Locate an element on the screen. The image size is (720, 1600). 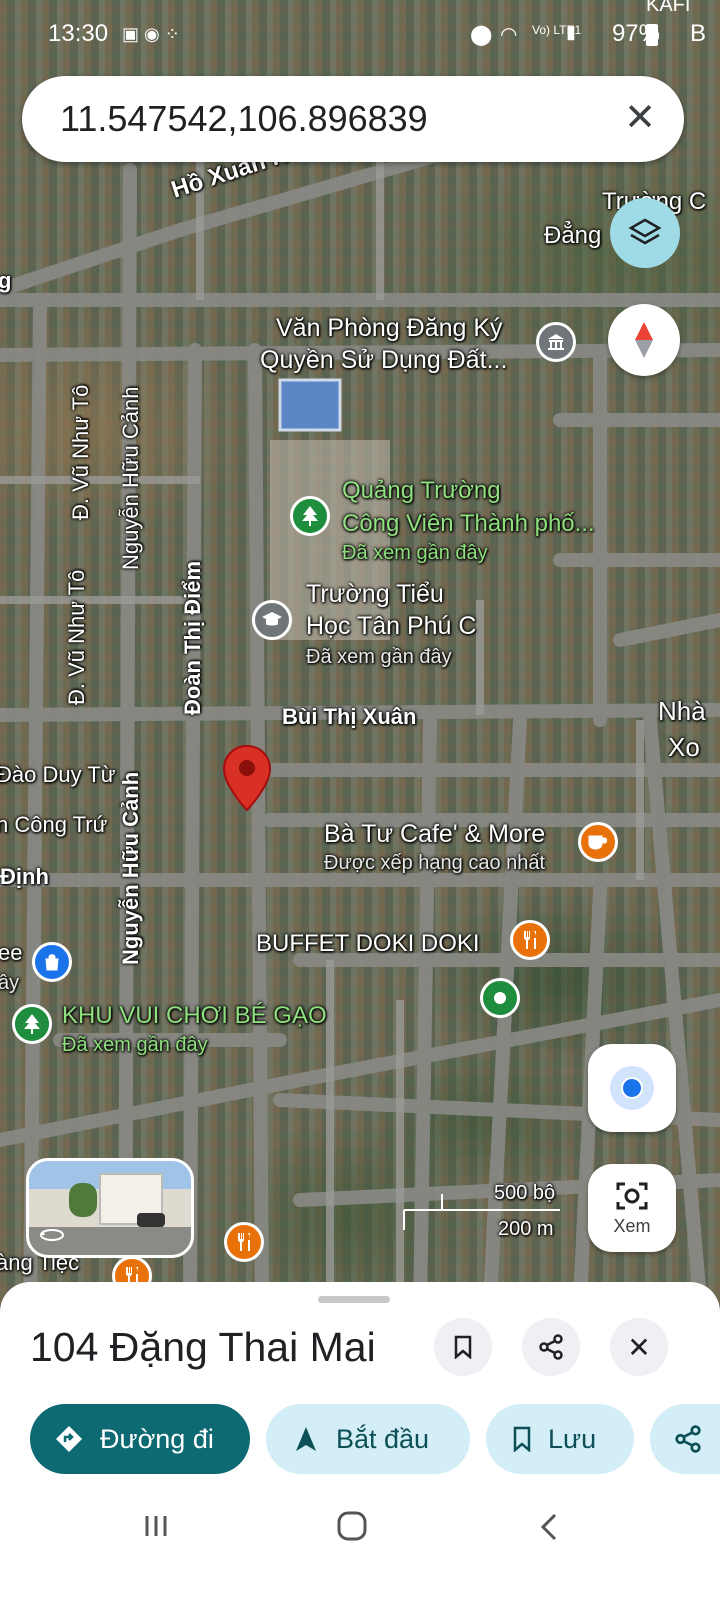
street-view-thumbnail is located at coordinates (110, 1208).